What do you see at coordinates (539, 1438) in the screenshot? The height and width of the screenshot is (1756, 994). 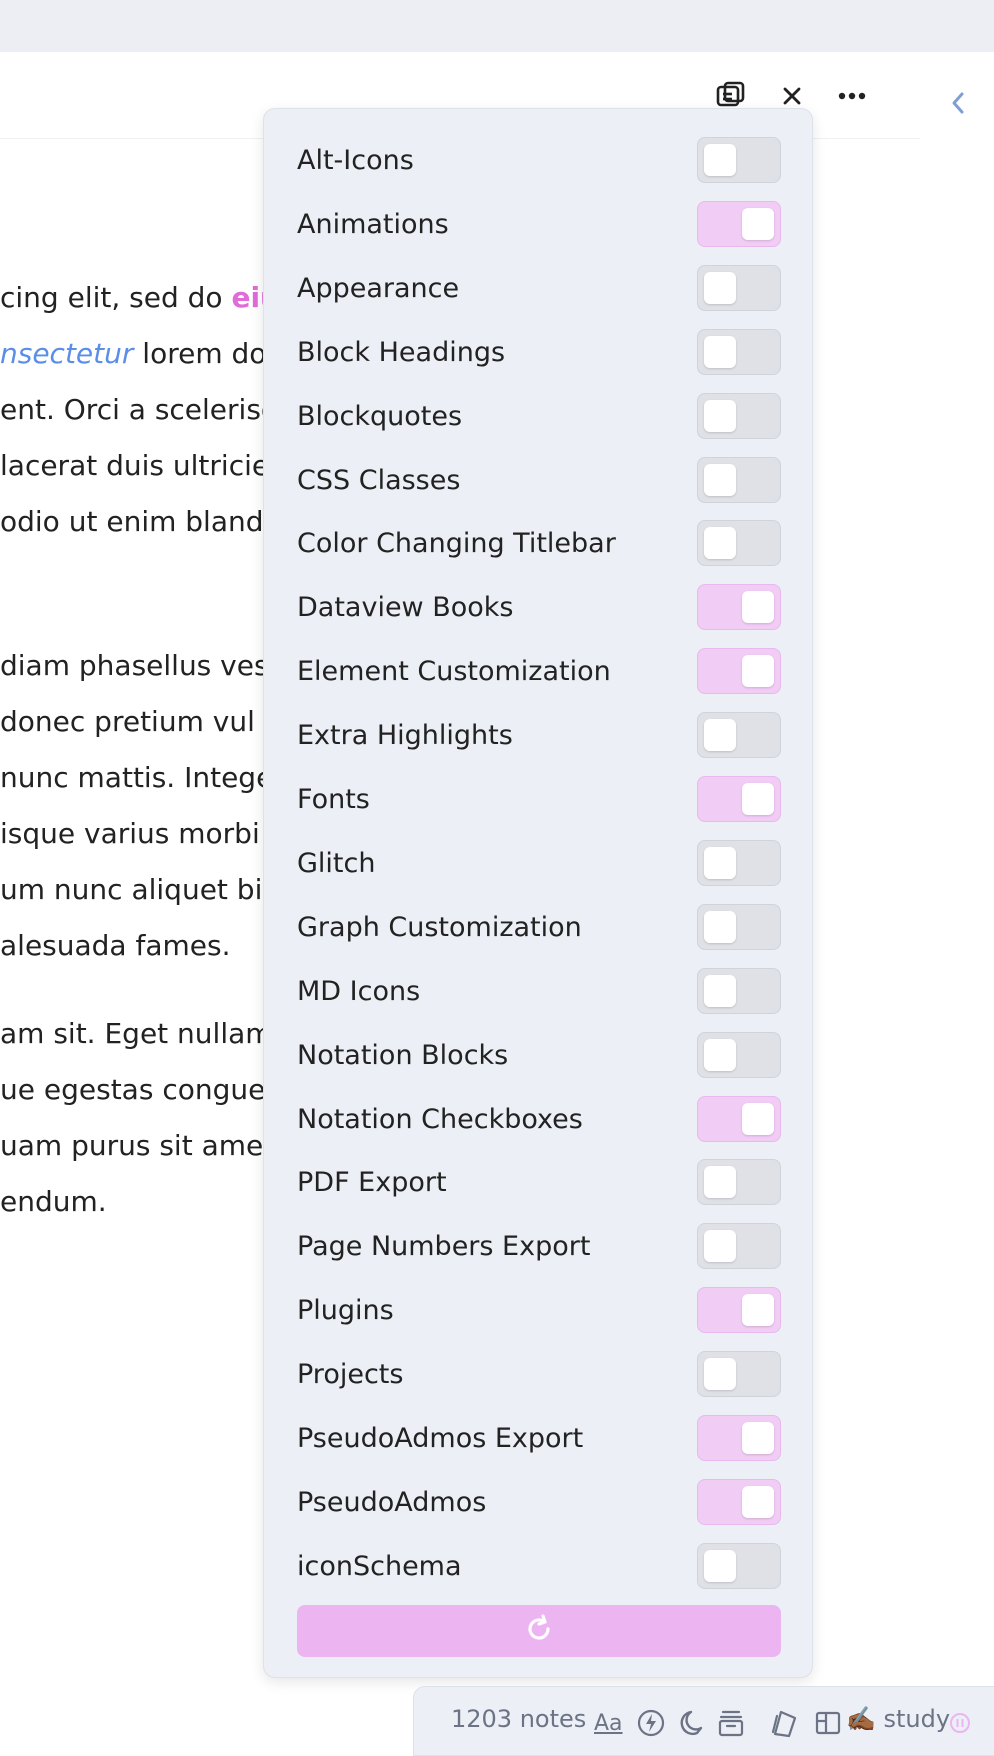 I see `snippet-row: PseudoAdmos Export` at bounding box center [539, 1438].